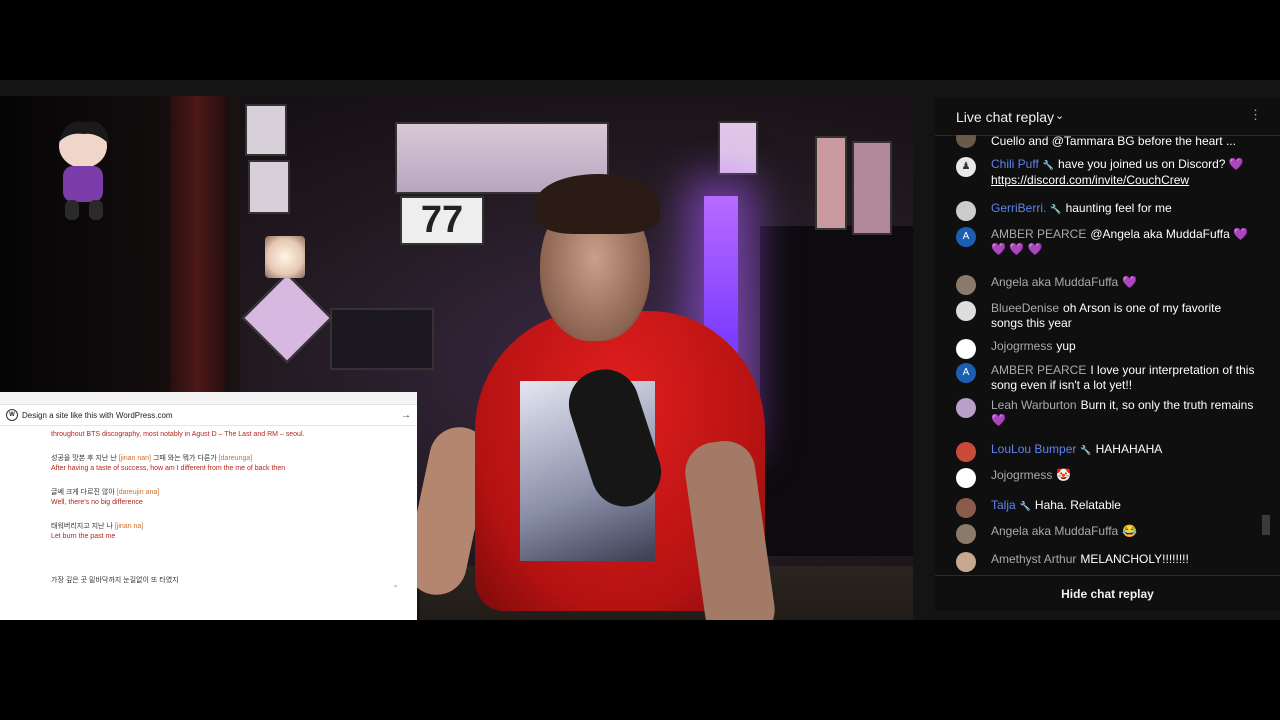  Describe the element at coordinates (82, 526) in the screenshot. I see `lyric-korean: 태워버리지고 지난 나` at that location.